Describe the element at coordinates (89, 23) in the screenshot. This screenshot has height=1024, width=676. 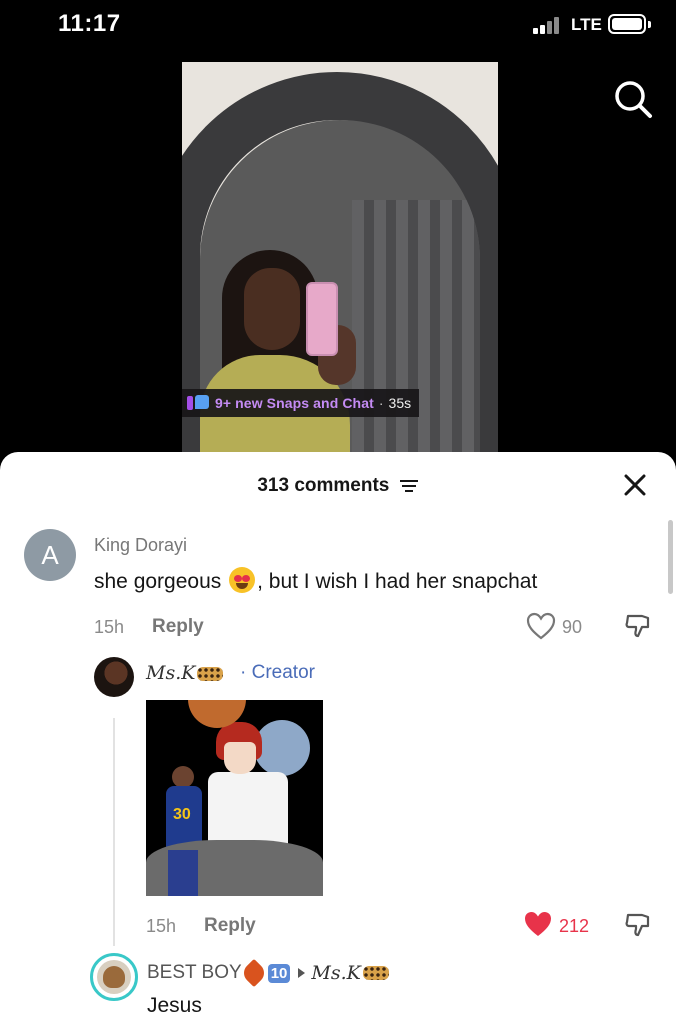
I see `clock: 11:17` at that location.